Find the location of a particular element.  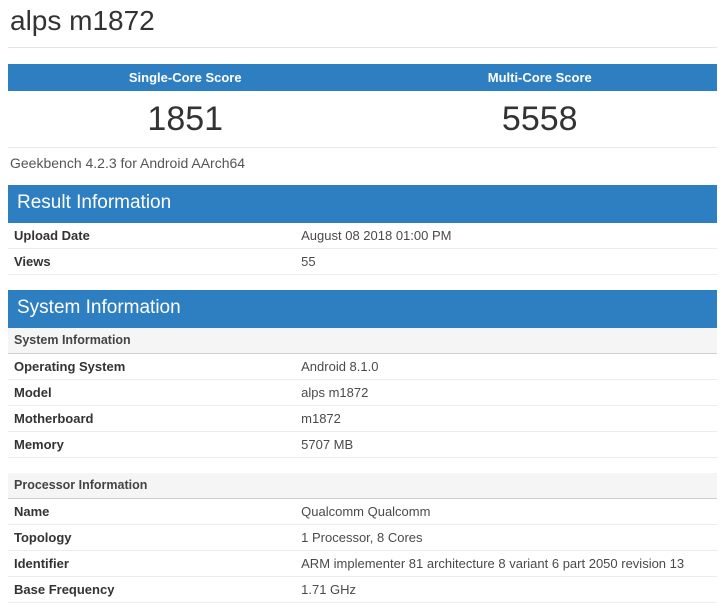

table-row: Upload Date August 08 2018 01:00 PM is located at coordinates (362, 236).